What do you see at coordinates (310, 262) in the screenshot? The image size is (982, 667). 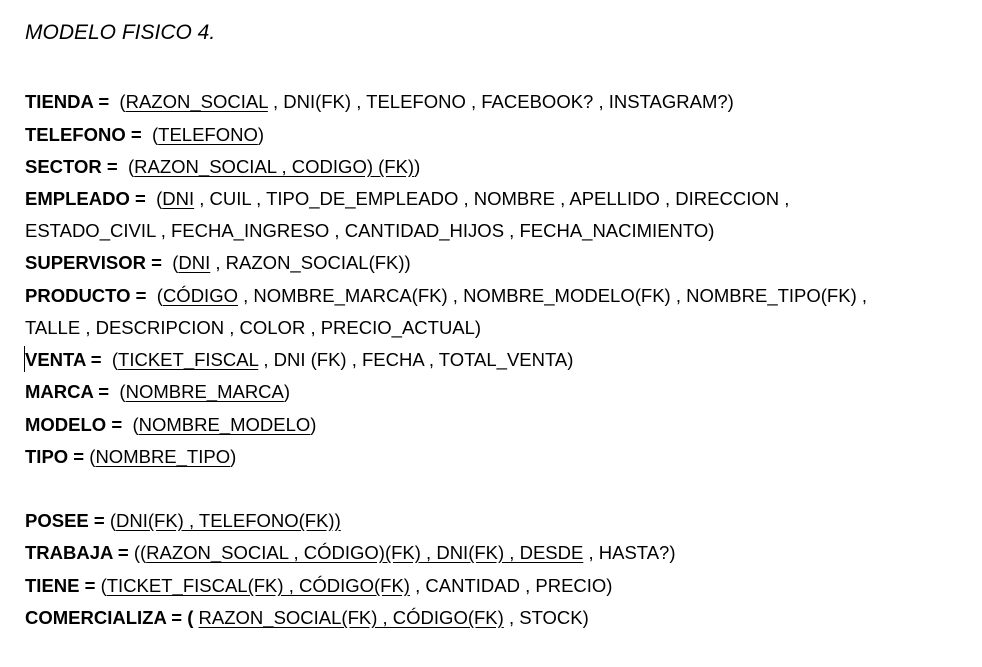 I see `attribute-text: , RAZON_SOCIAL(FK))` at bounding box center [310, 262].